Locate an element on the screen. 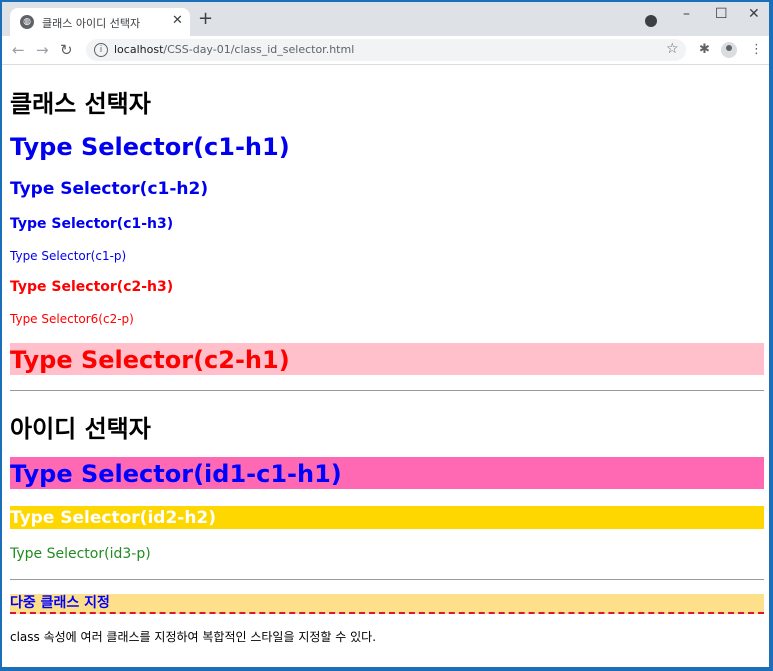 Image resolution: width=773 pixels, height=671 pixels. back-icon: ← is located at coordinates (18, 50).